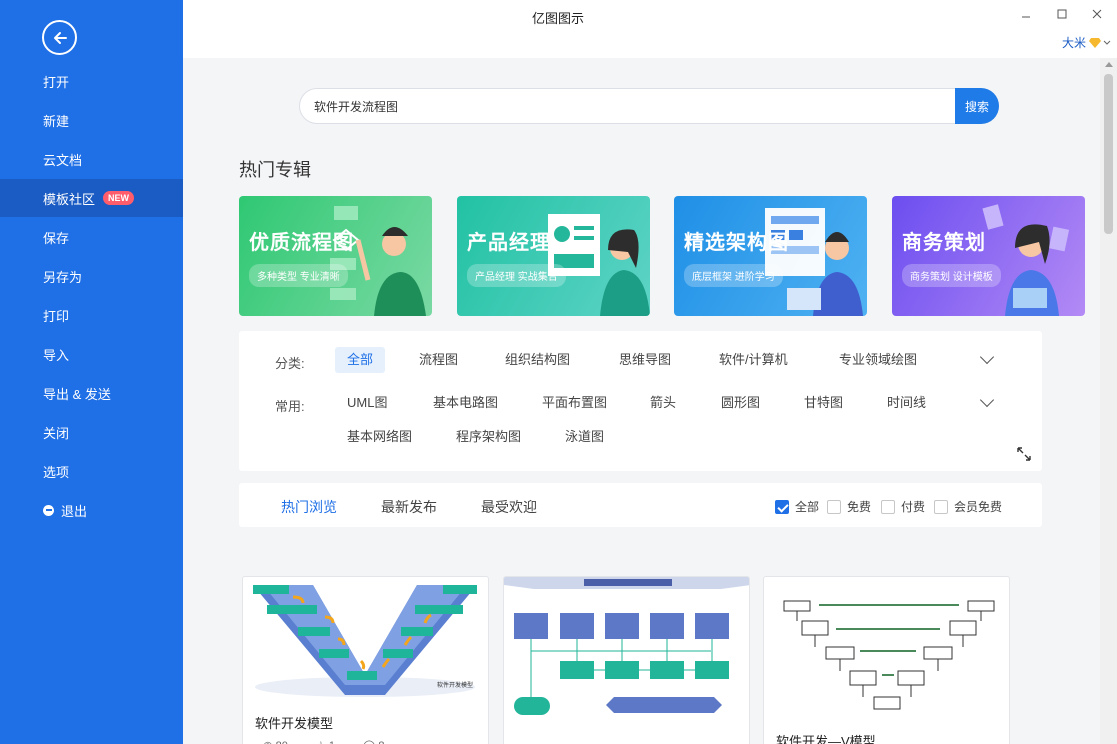 This screenshot has width=1117, height=744. I want to click on v-model-thumbnail: 软件开发模型, so click(365, 641).